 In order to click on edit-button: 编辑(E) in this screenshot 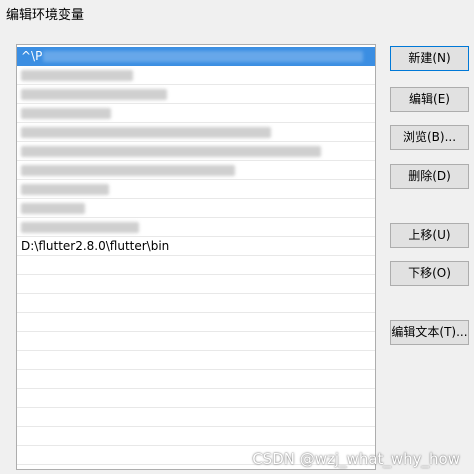, I will do `click(429, 99)`.